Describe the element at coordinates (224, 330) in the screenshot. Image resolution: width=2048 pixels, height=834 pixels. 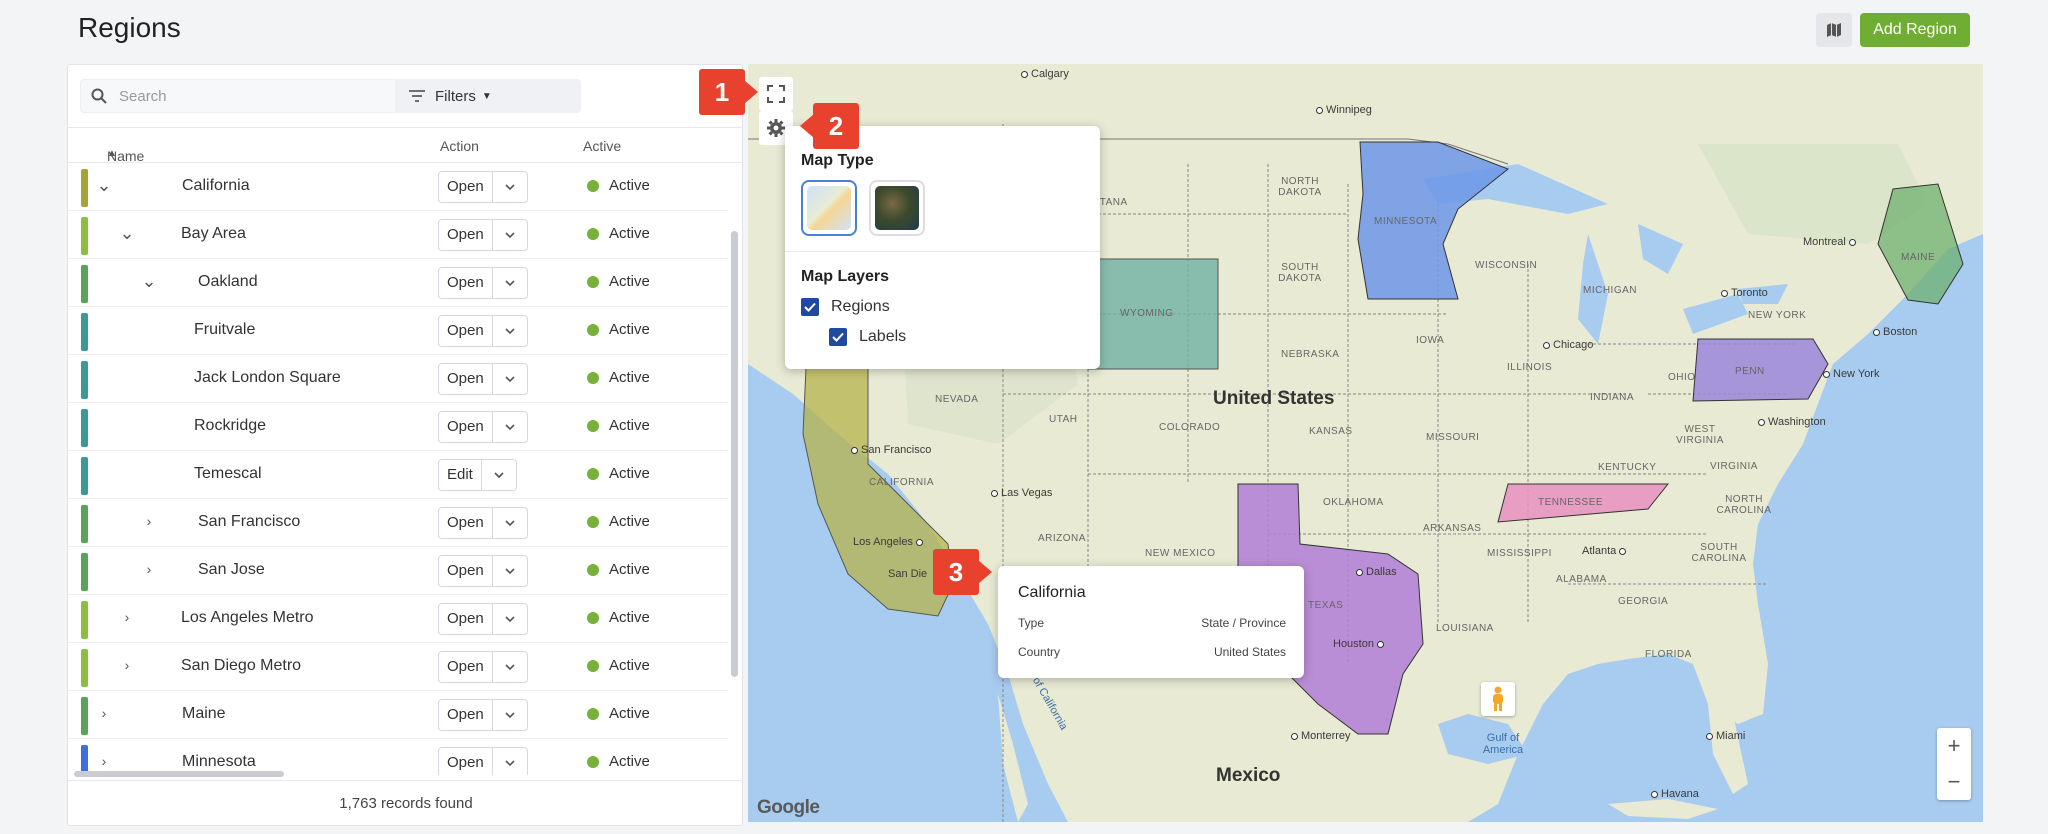
I see `region-name: Fruitvale` at that location.